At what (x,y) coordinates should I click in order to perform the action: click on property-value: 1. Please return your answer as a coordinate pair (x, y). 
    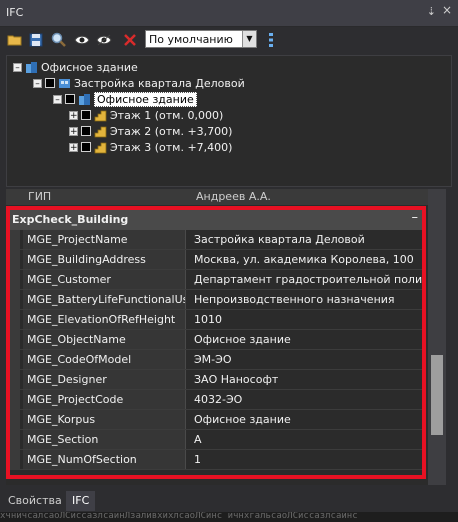
    Looking at the image, I should click on (306, 459).